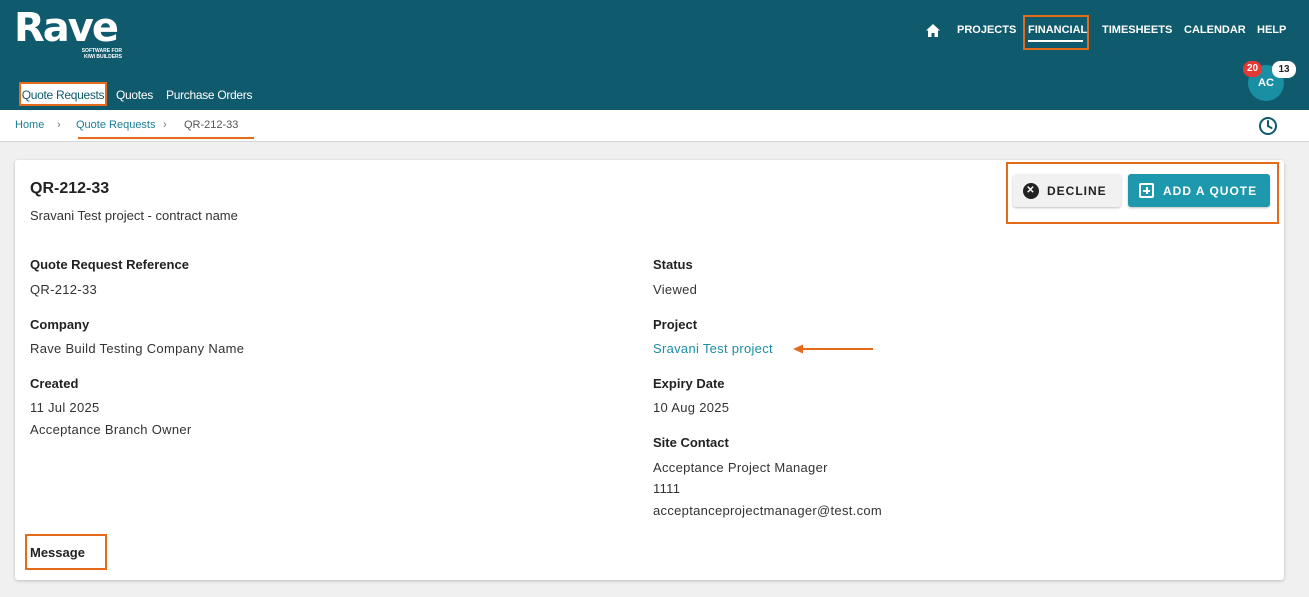  I want to click on nav-timesheets: TIMESHEETS, so click(1137, 30).